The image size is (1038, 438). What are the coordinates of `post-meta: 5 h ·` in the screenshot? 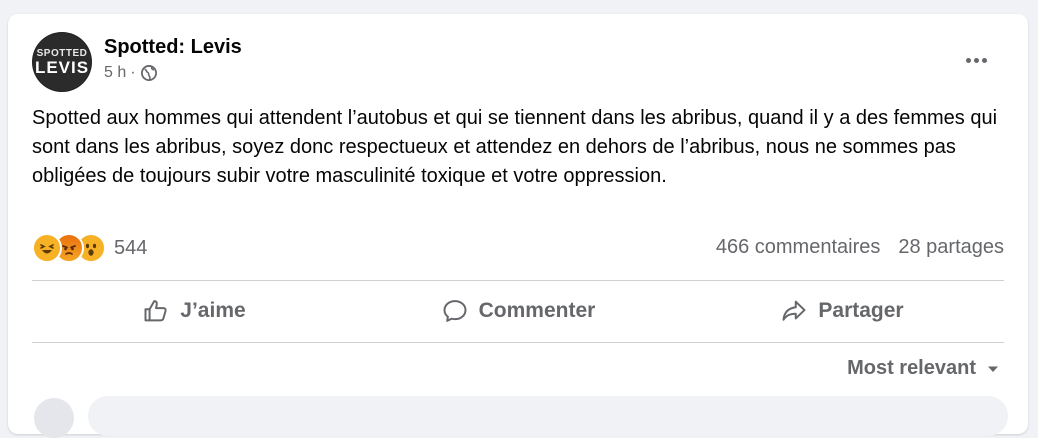 It's located at (131, 73).